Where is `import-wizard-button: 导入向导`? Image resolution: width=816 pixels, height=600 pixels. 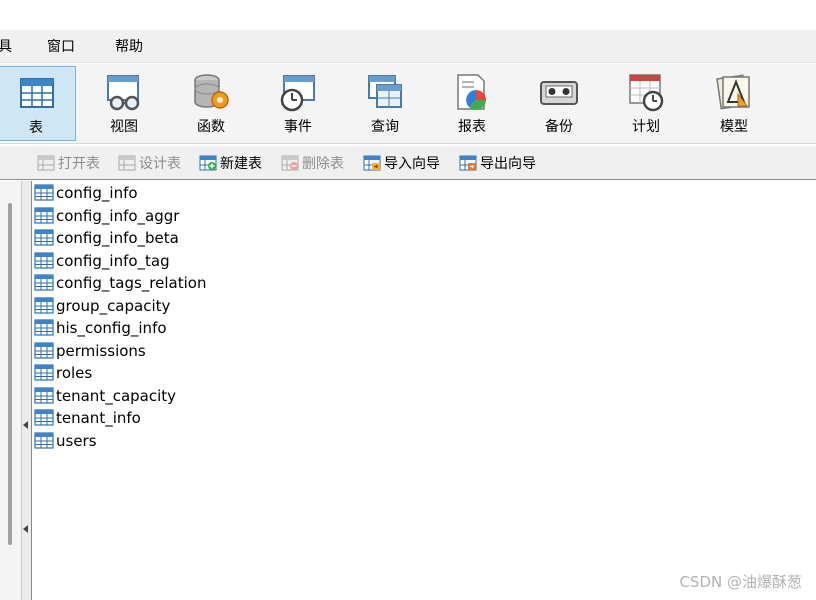
import-wizard-button: 导入向导 is located at coordinates (401, 164).